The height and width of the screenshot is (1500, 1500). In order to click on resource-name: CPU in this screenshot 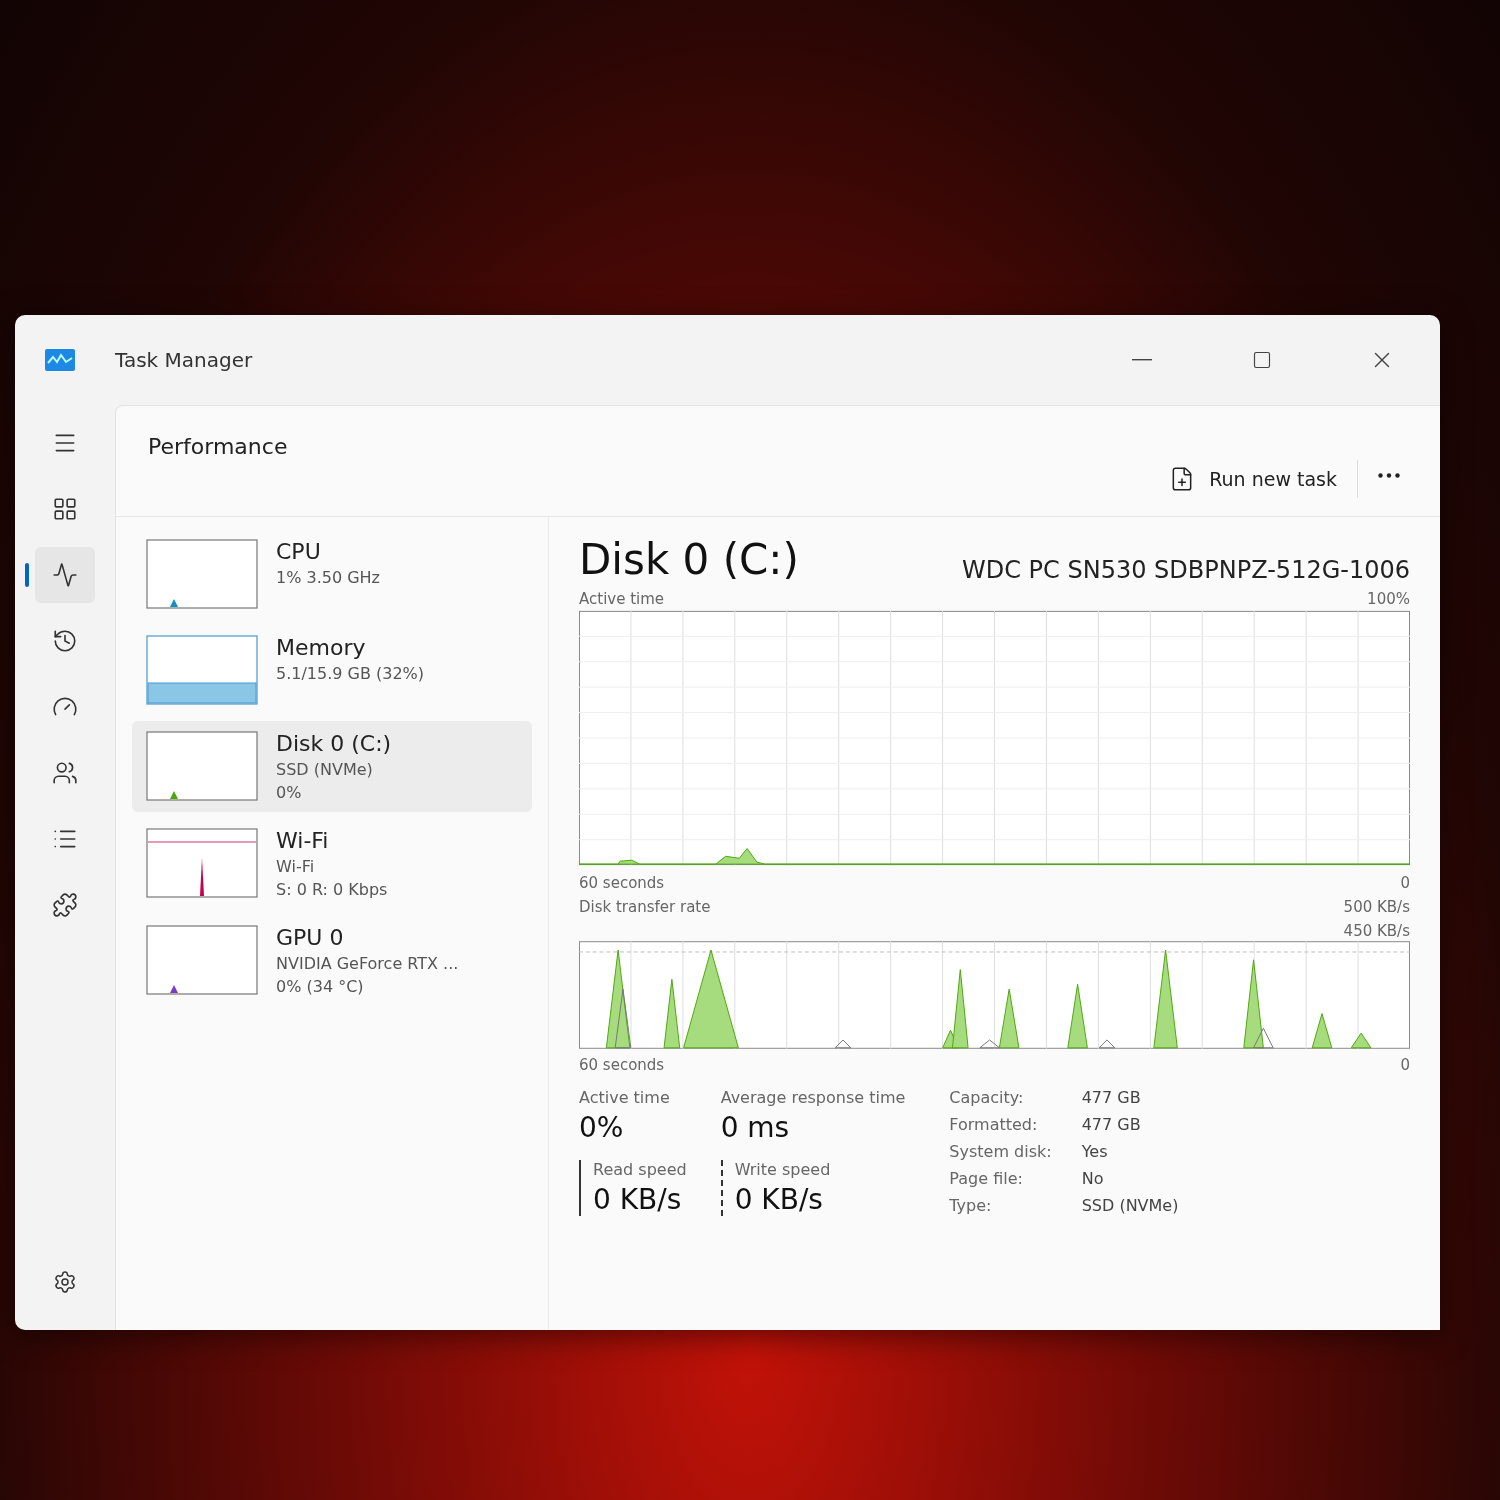, I will do `click(299, 551)`.